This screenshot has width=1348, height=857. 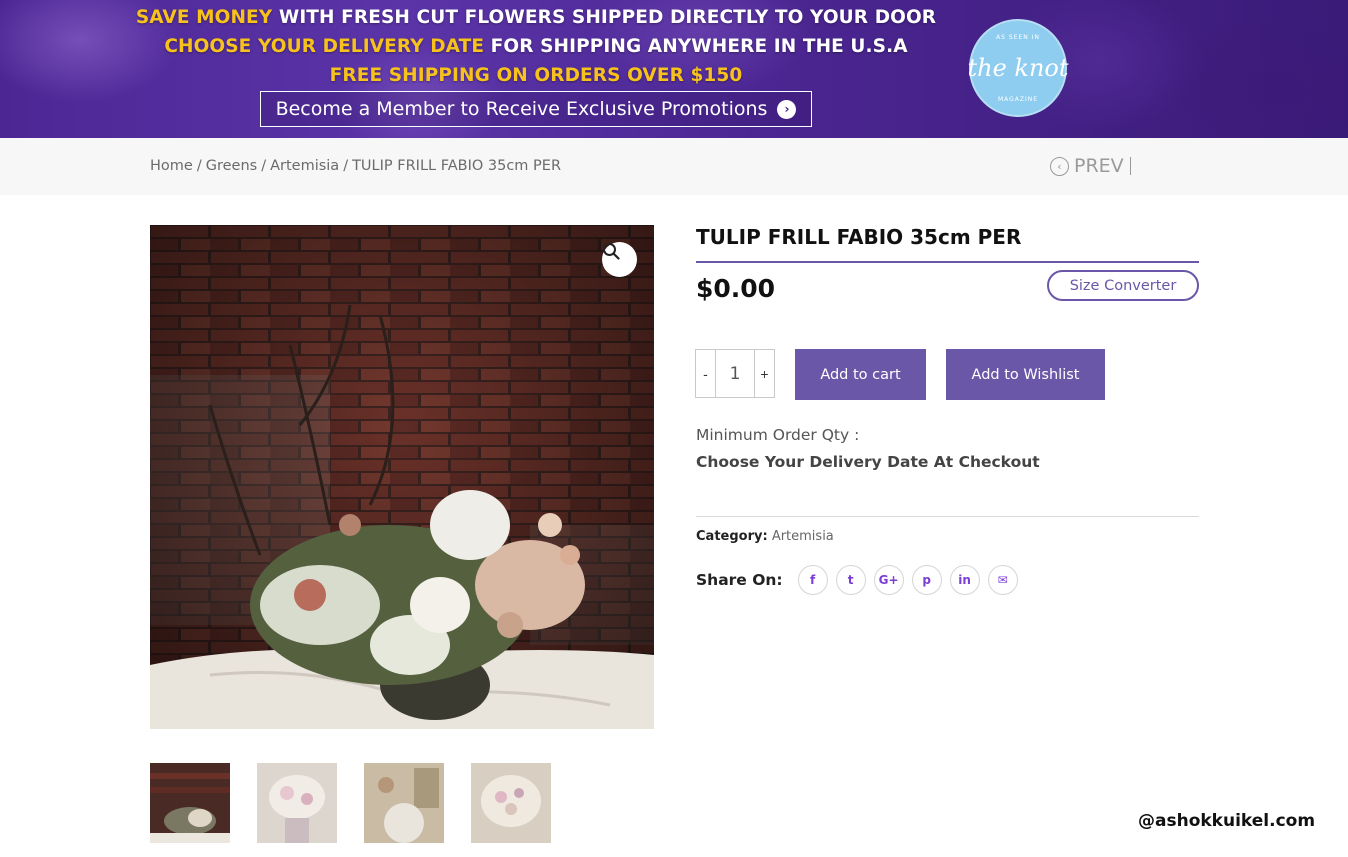 What do you see at coordinates (732, 536) in the screenshot?
I see `category-label: Category:` at bounding box center [732, 536].